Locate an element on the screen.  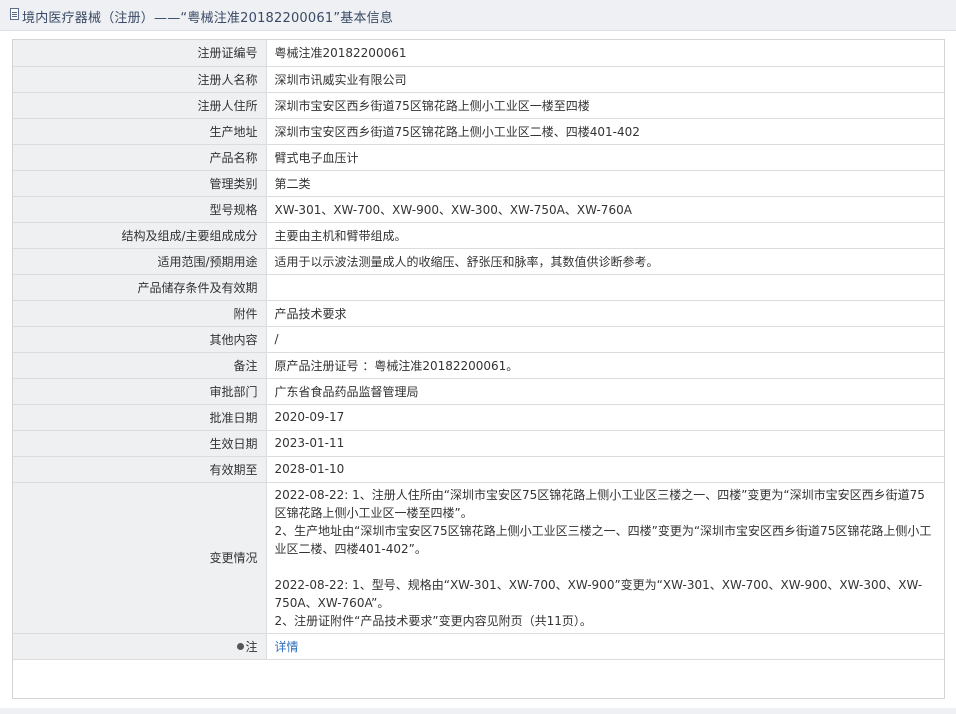
table-row: 注册证编号 粤械注准20182200061 is located at coordinates (478, 53).